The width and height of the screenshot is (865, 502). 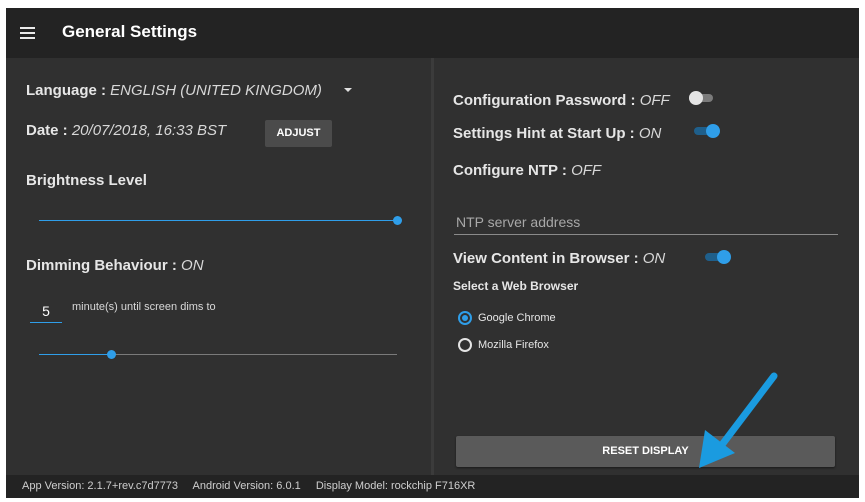 I want to click on configure-ntp-setting: Configure NTP : OFF, so click(x=527, y=170).